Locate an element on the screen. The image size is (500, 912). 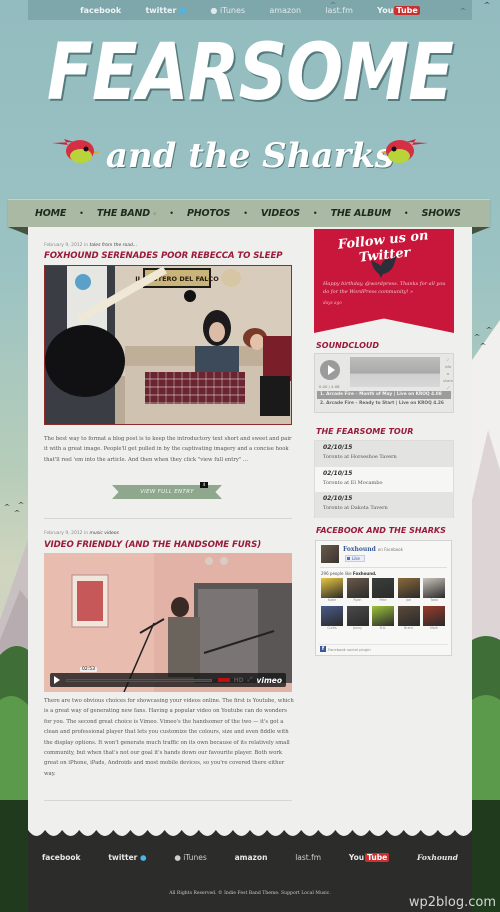
fan-avatar: Ryan is located at coordinates (357, 591).